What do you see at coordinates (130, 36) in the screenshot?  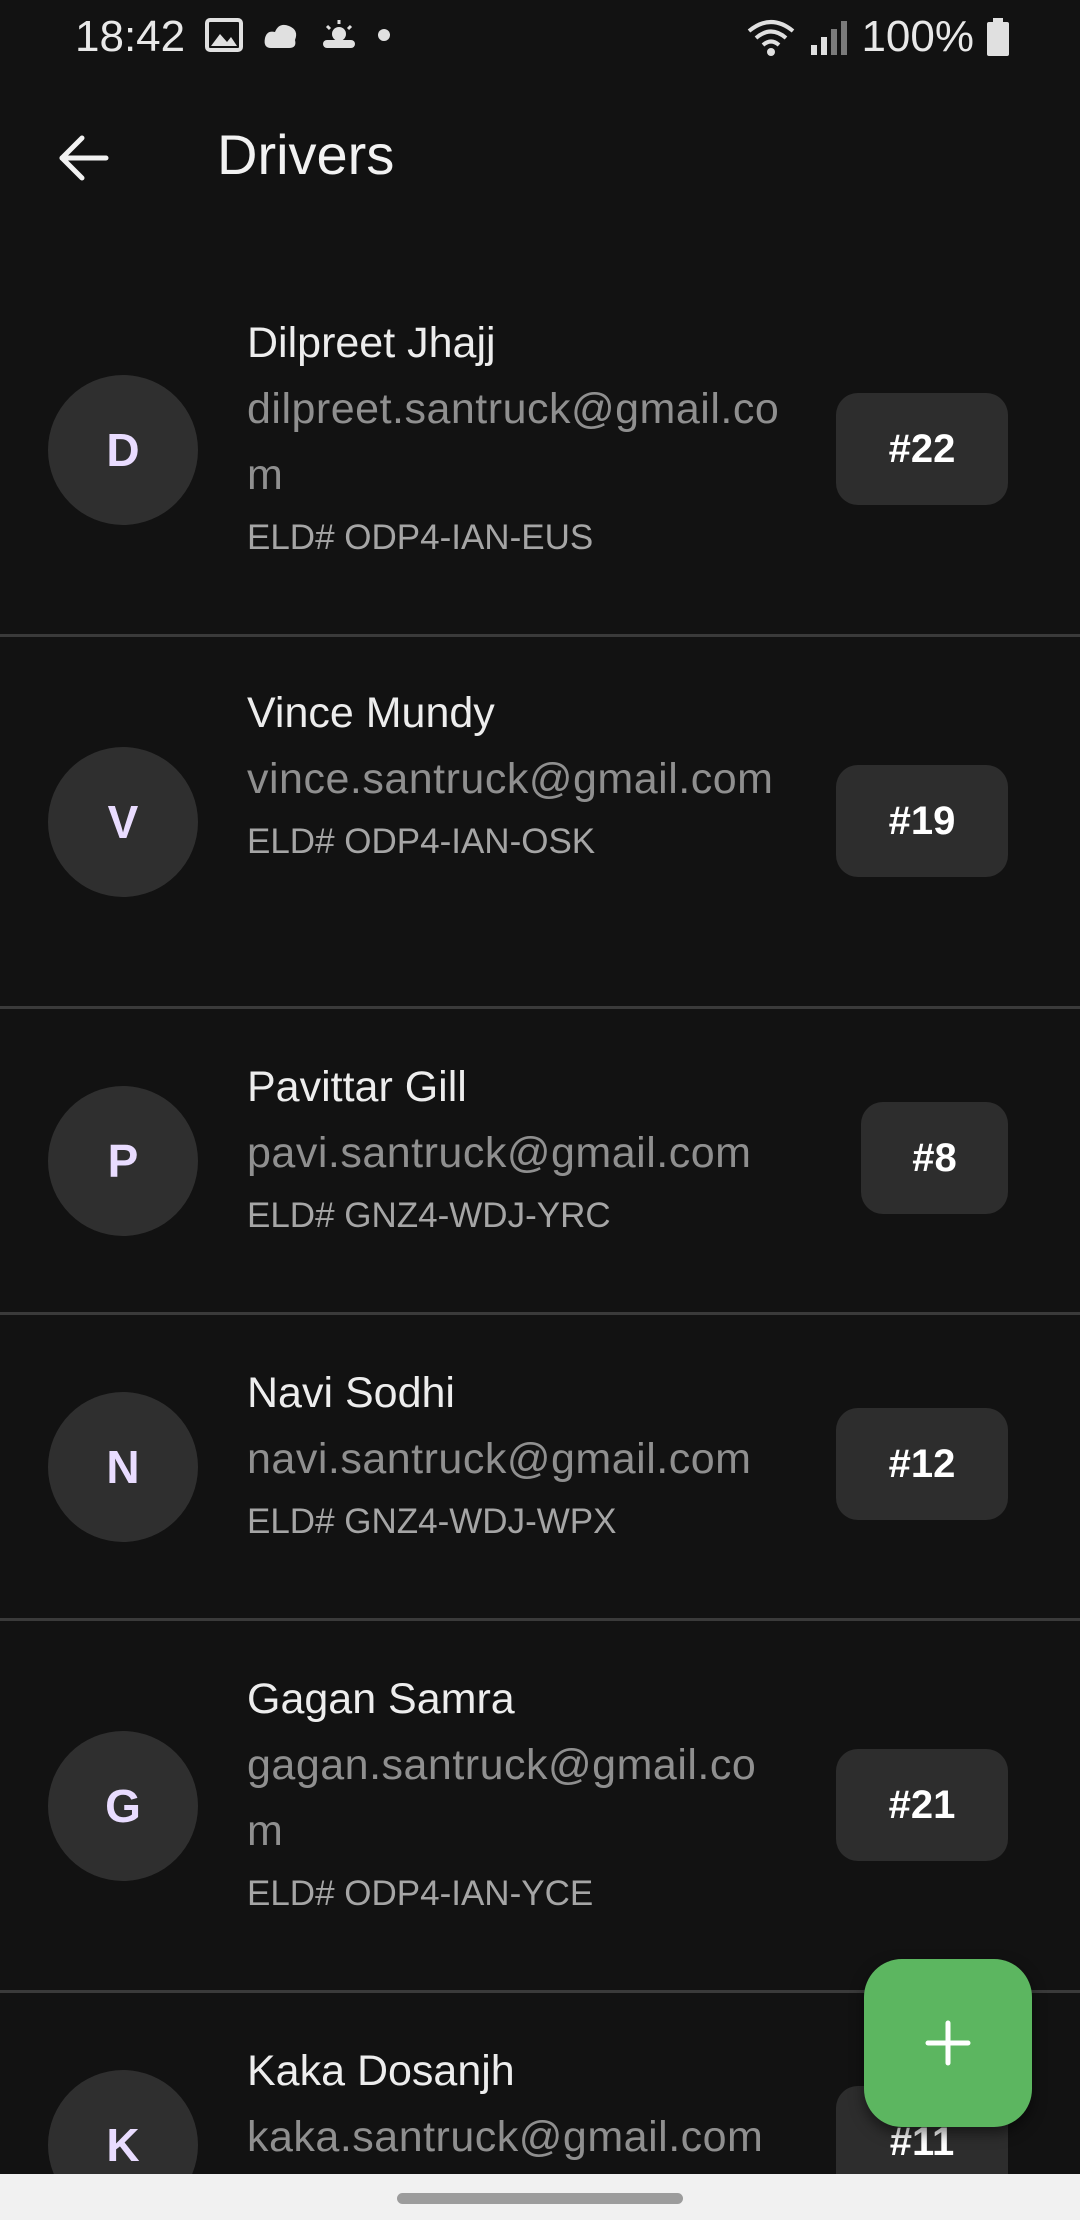 I see `status-time: 18:42` at bounding box center [130, 36].